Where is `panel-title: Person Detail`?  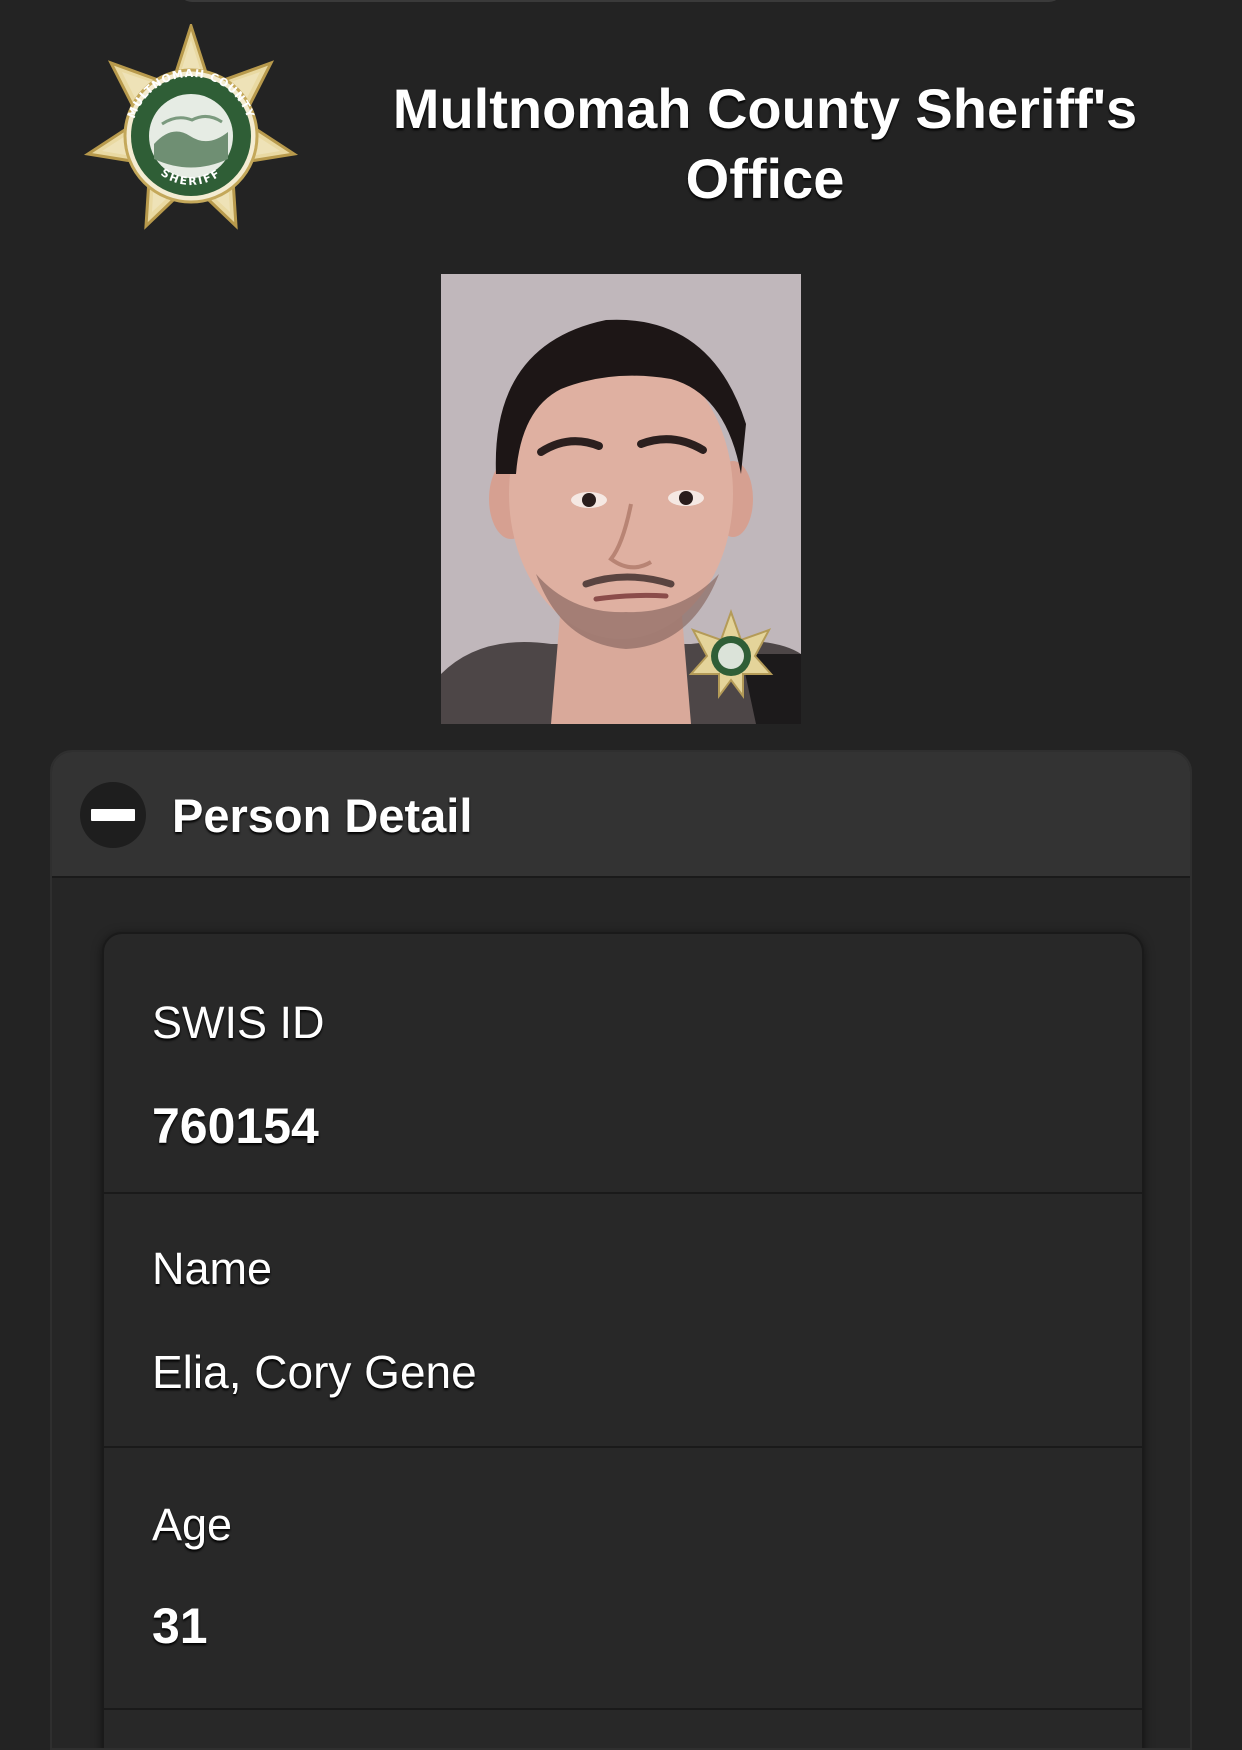 panel-title: Person Detail is located at coordinates (322, 815).